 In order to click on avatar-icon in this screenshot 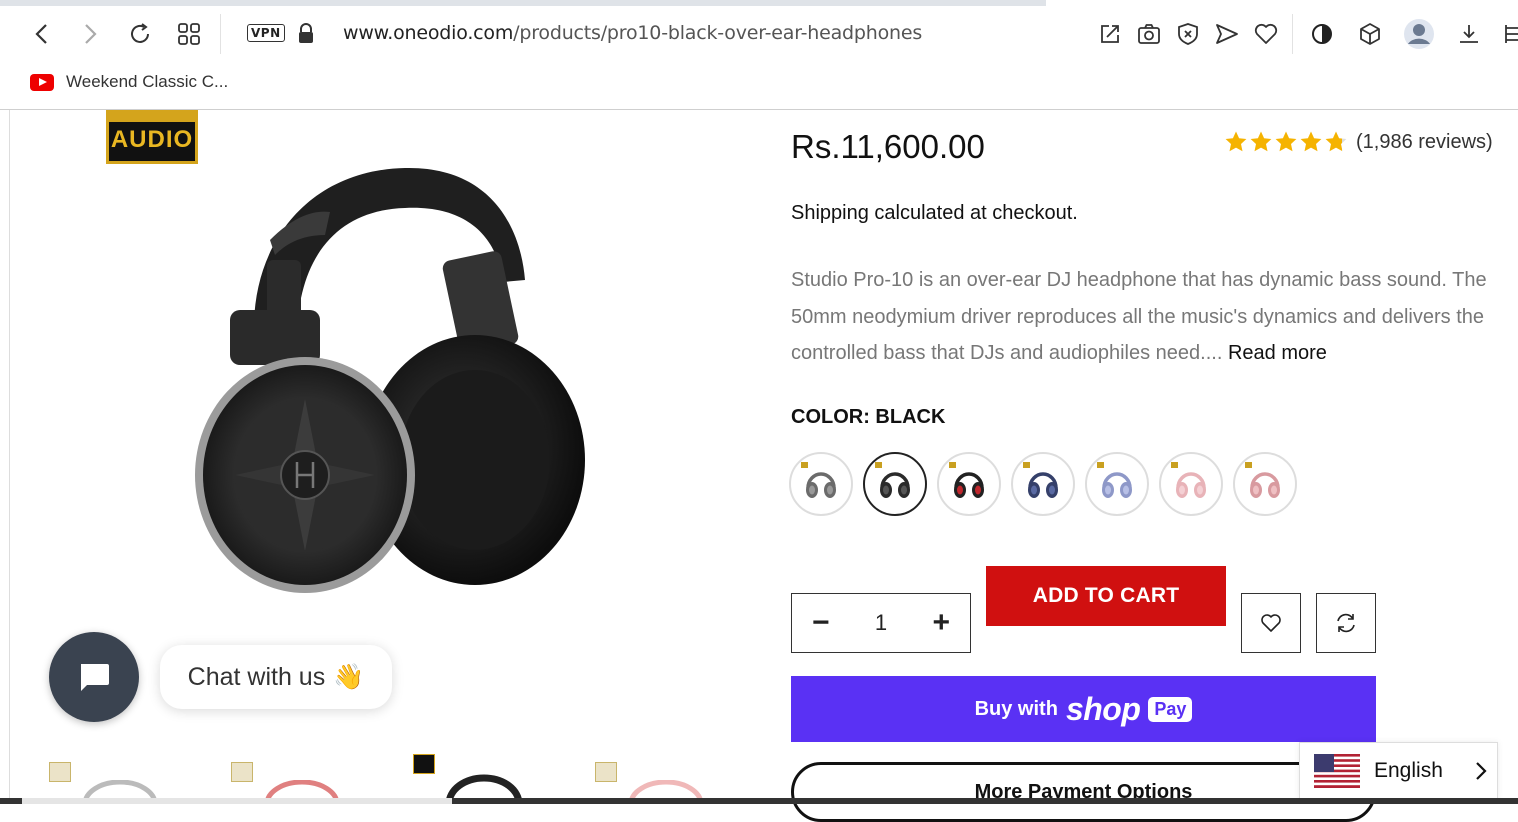, I will do `click(1419, 34)`.